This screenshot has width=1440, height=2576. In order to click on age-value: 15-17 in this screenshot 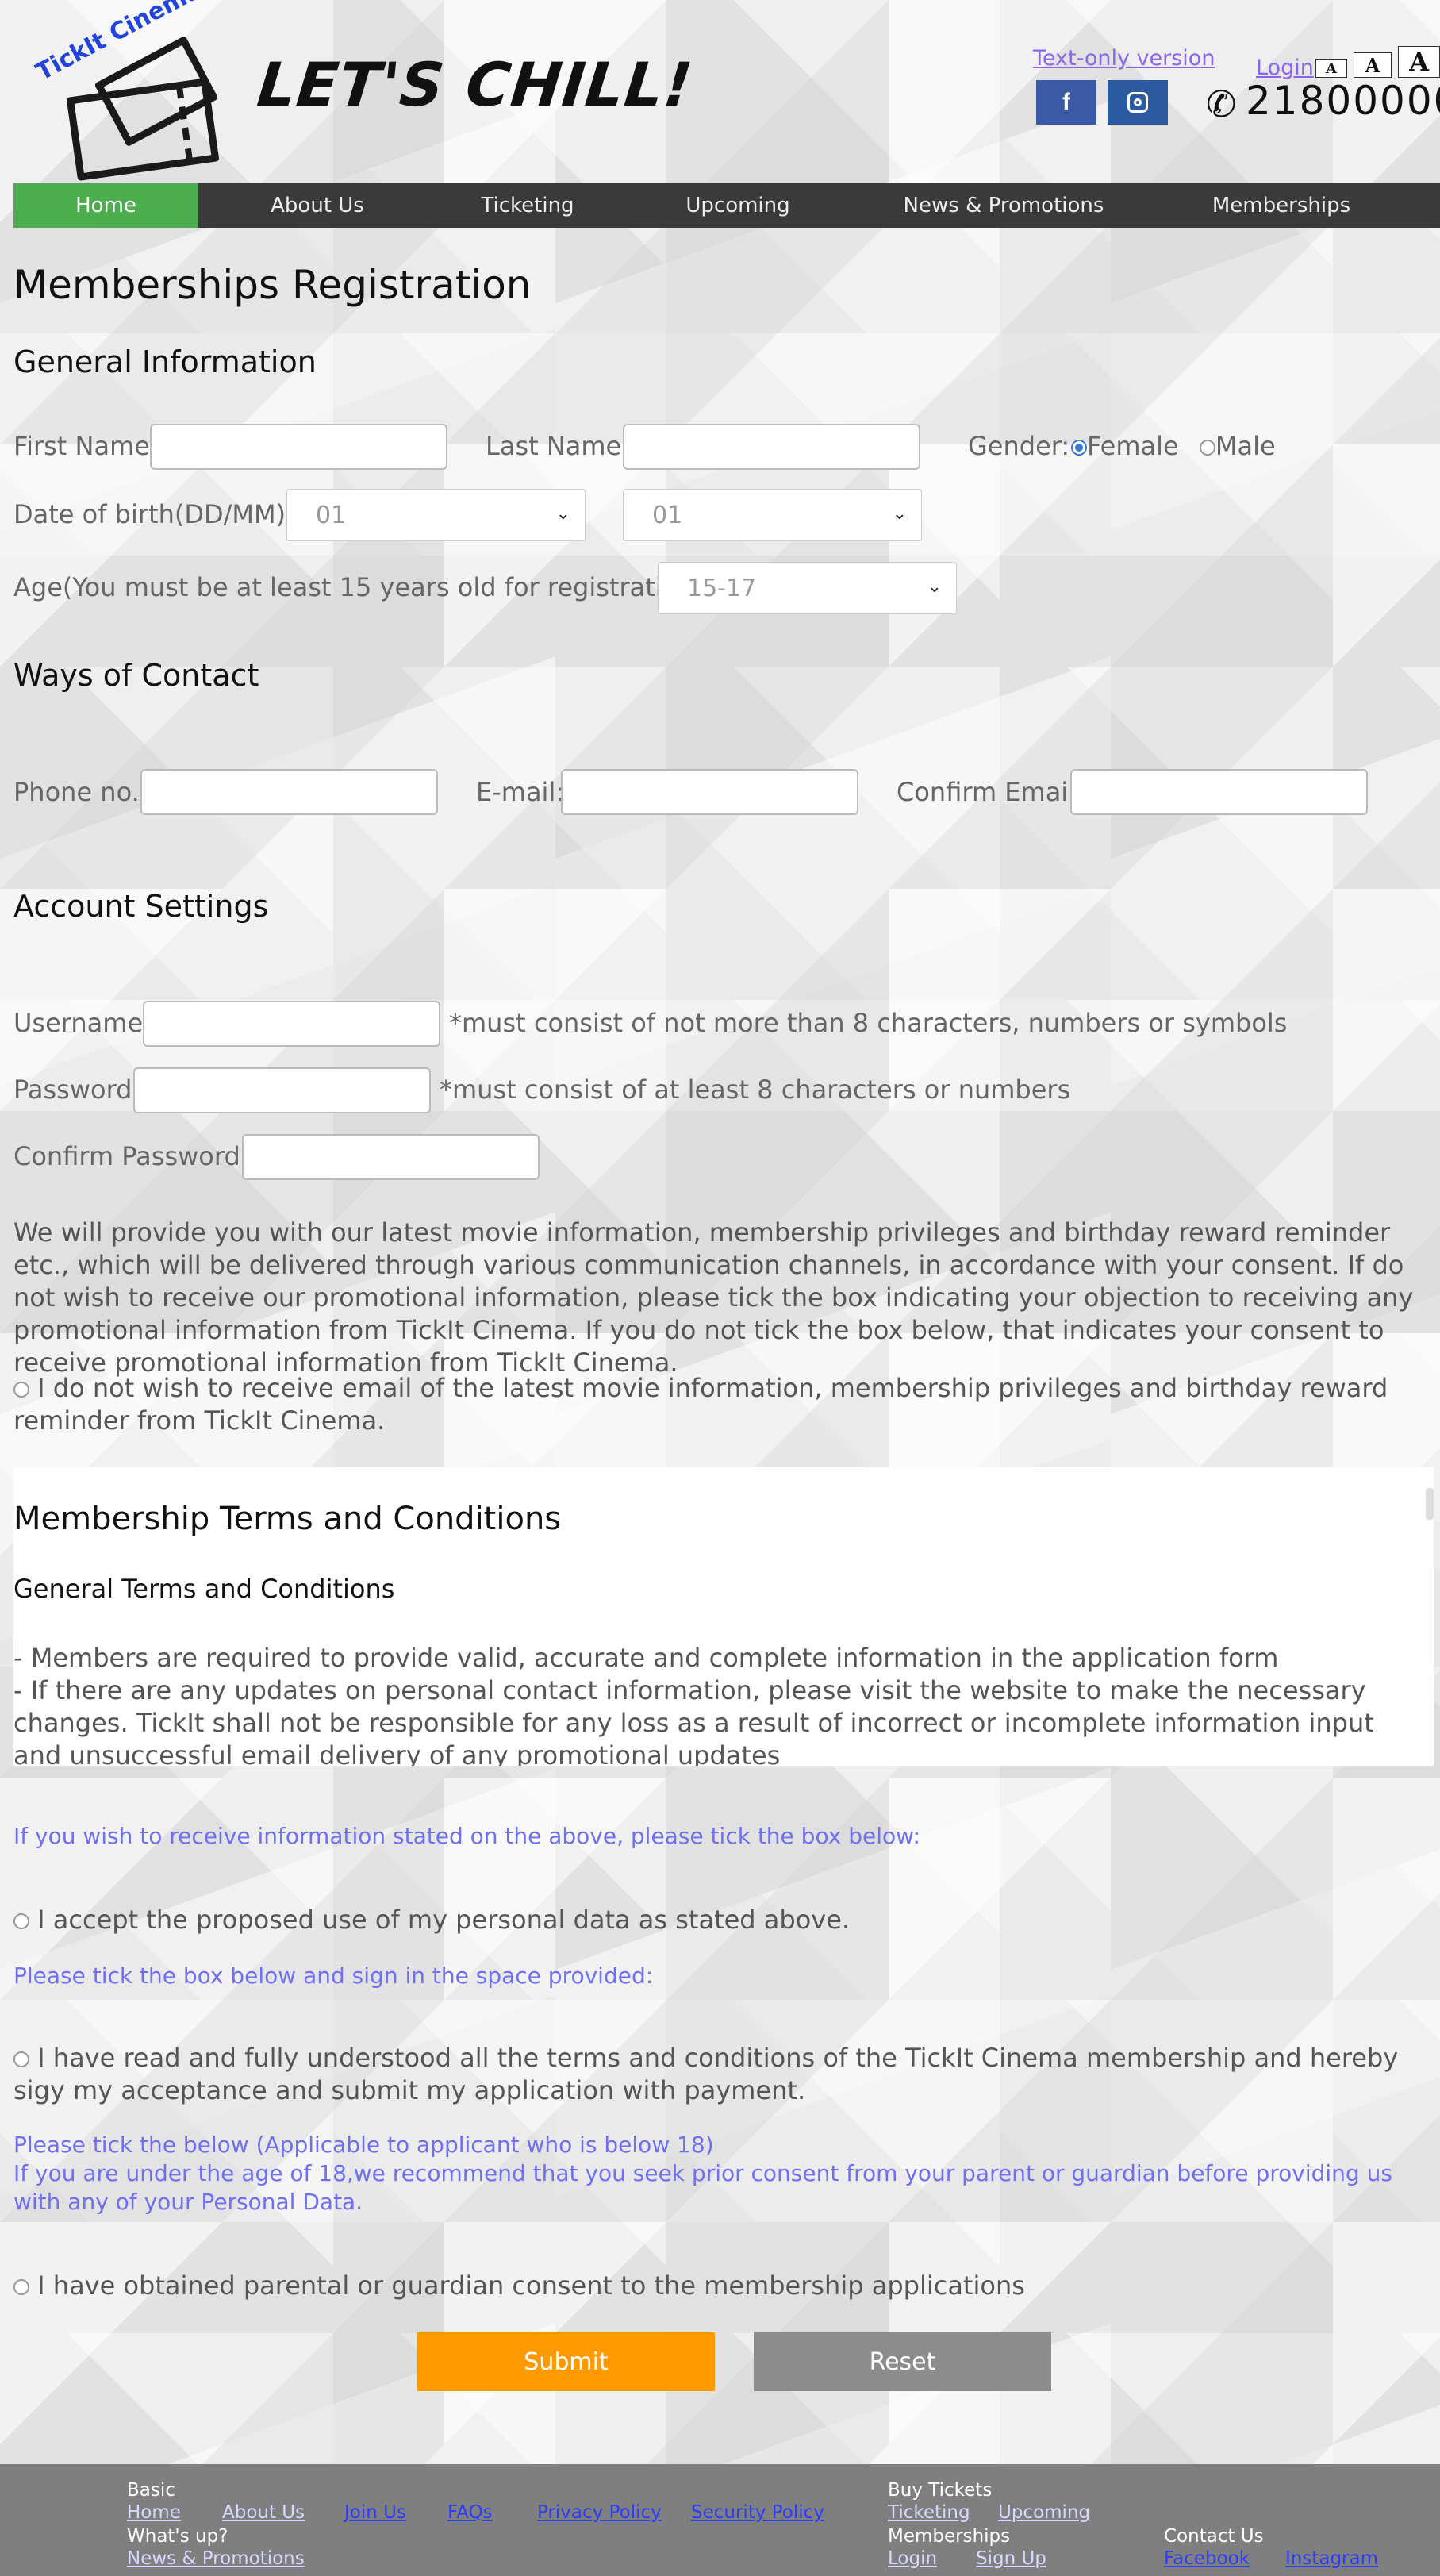, I will do `click(722, 588)`.